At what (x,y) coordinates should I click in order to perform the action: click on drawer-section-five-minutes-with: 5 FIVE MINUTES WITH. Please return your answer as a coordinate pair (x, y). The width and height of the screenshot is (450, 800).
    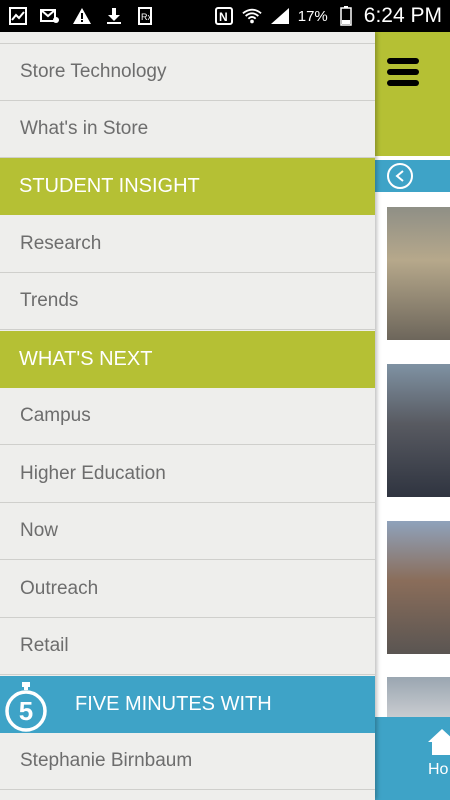
    Looking at the image, I should click on (187, 704).